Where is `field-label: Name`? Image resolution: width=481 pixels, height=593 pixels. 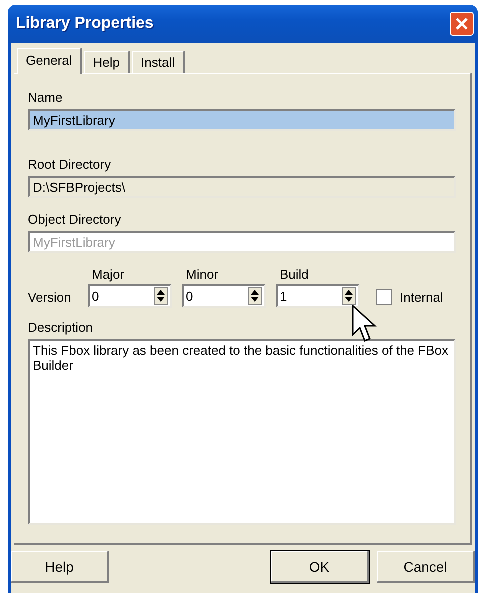 field-label: Name is located at coordinates (46, 97).